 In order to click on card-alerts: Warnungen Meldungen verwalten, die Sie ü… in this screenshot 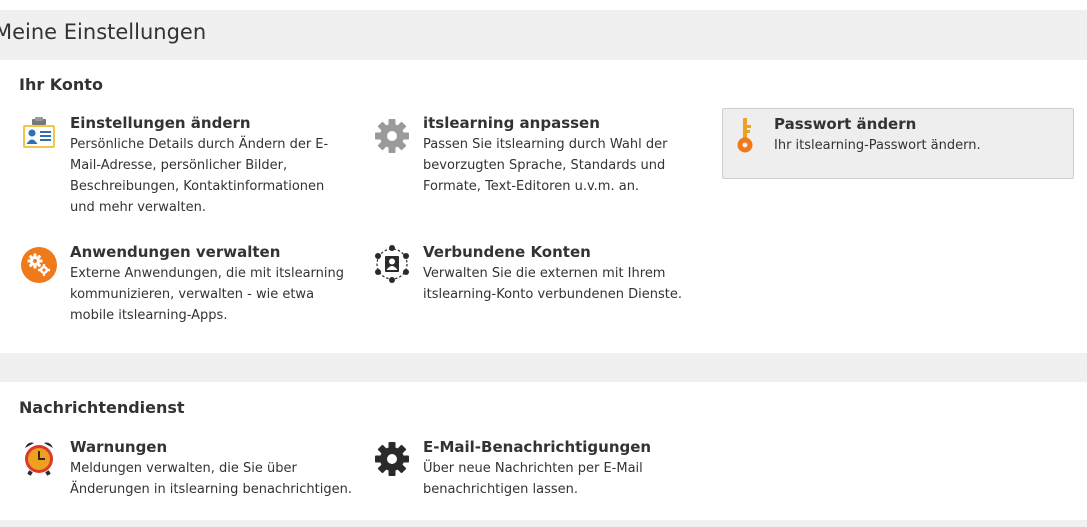, I will do `click(189, 471)`.